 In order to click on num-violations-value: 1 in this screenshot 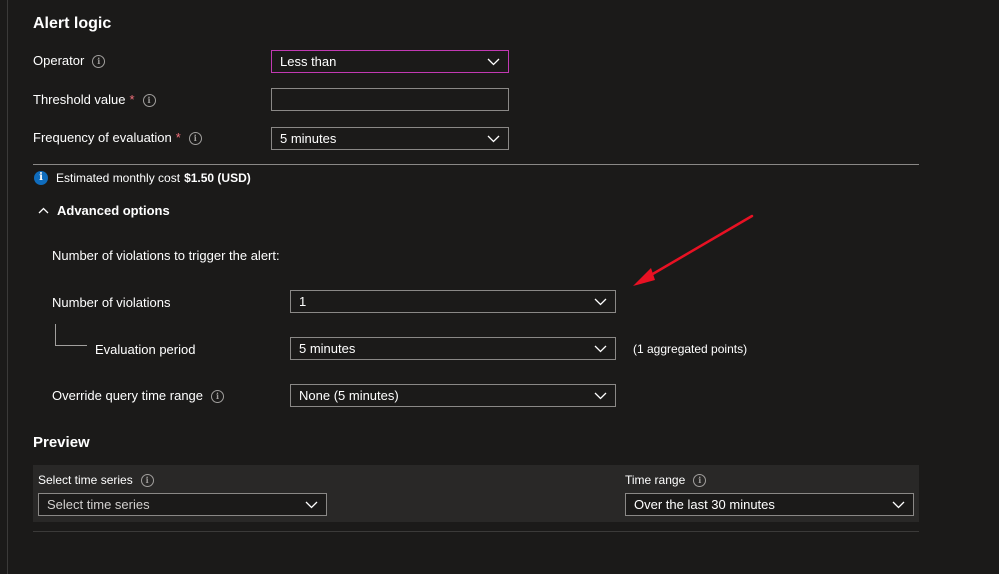, I will do `click(303, 301)`.